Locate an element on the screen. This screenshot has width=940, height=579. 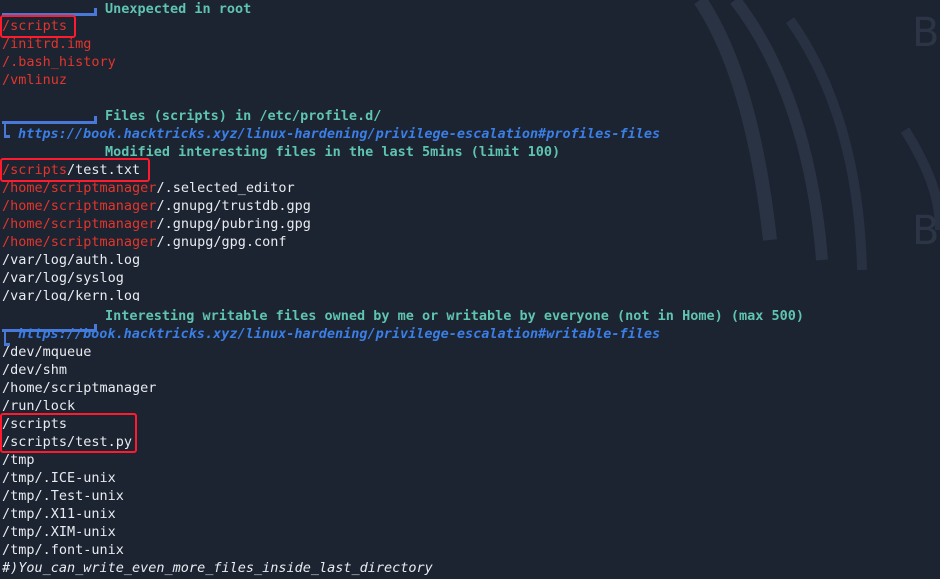
writable-item: /home/scriptmanager is located at coordinates (79, 388).